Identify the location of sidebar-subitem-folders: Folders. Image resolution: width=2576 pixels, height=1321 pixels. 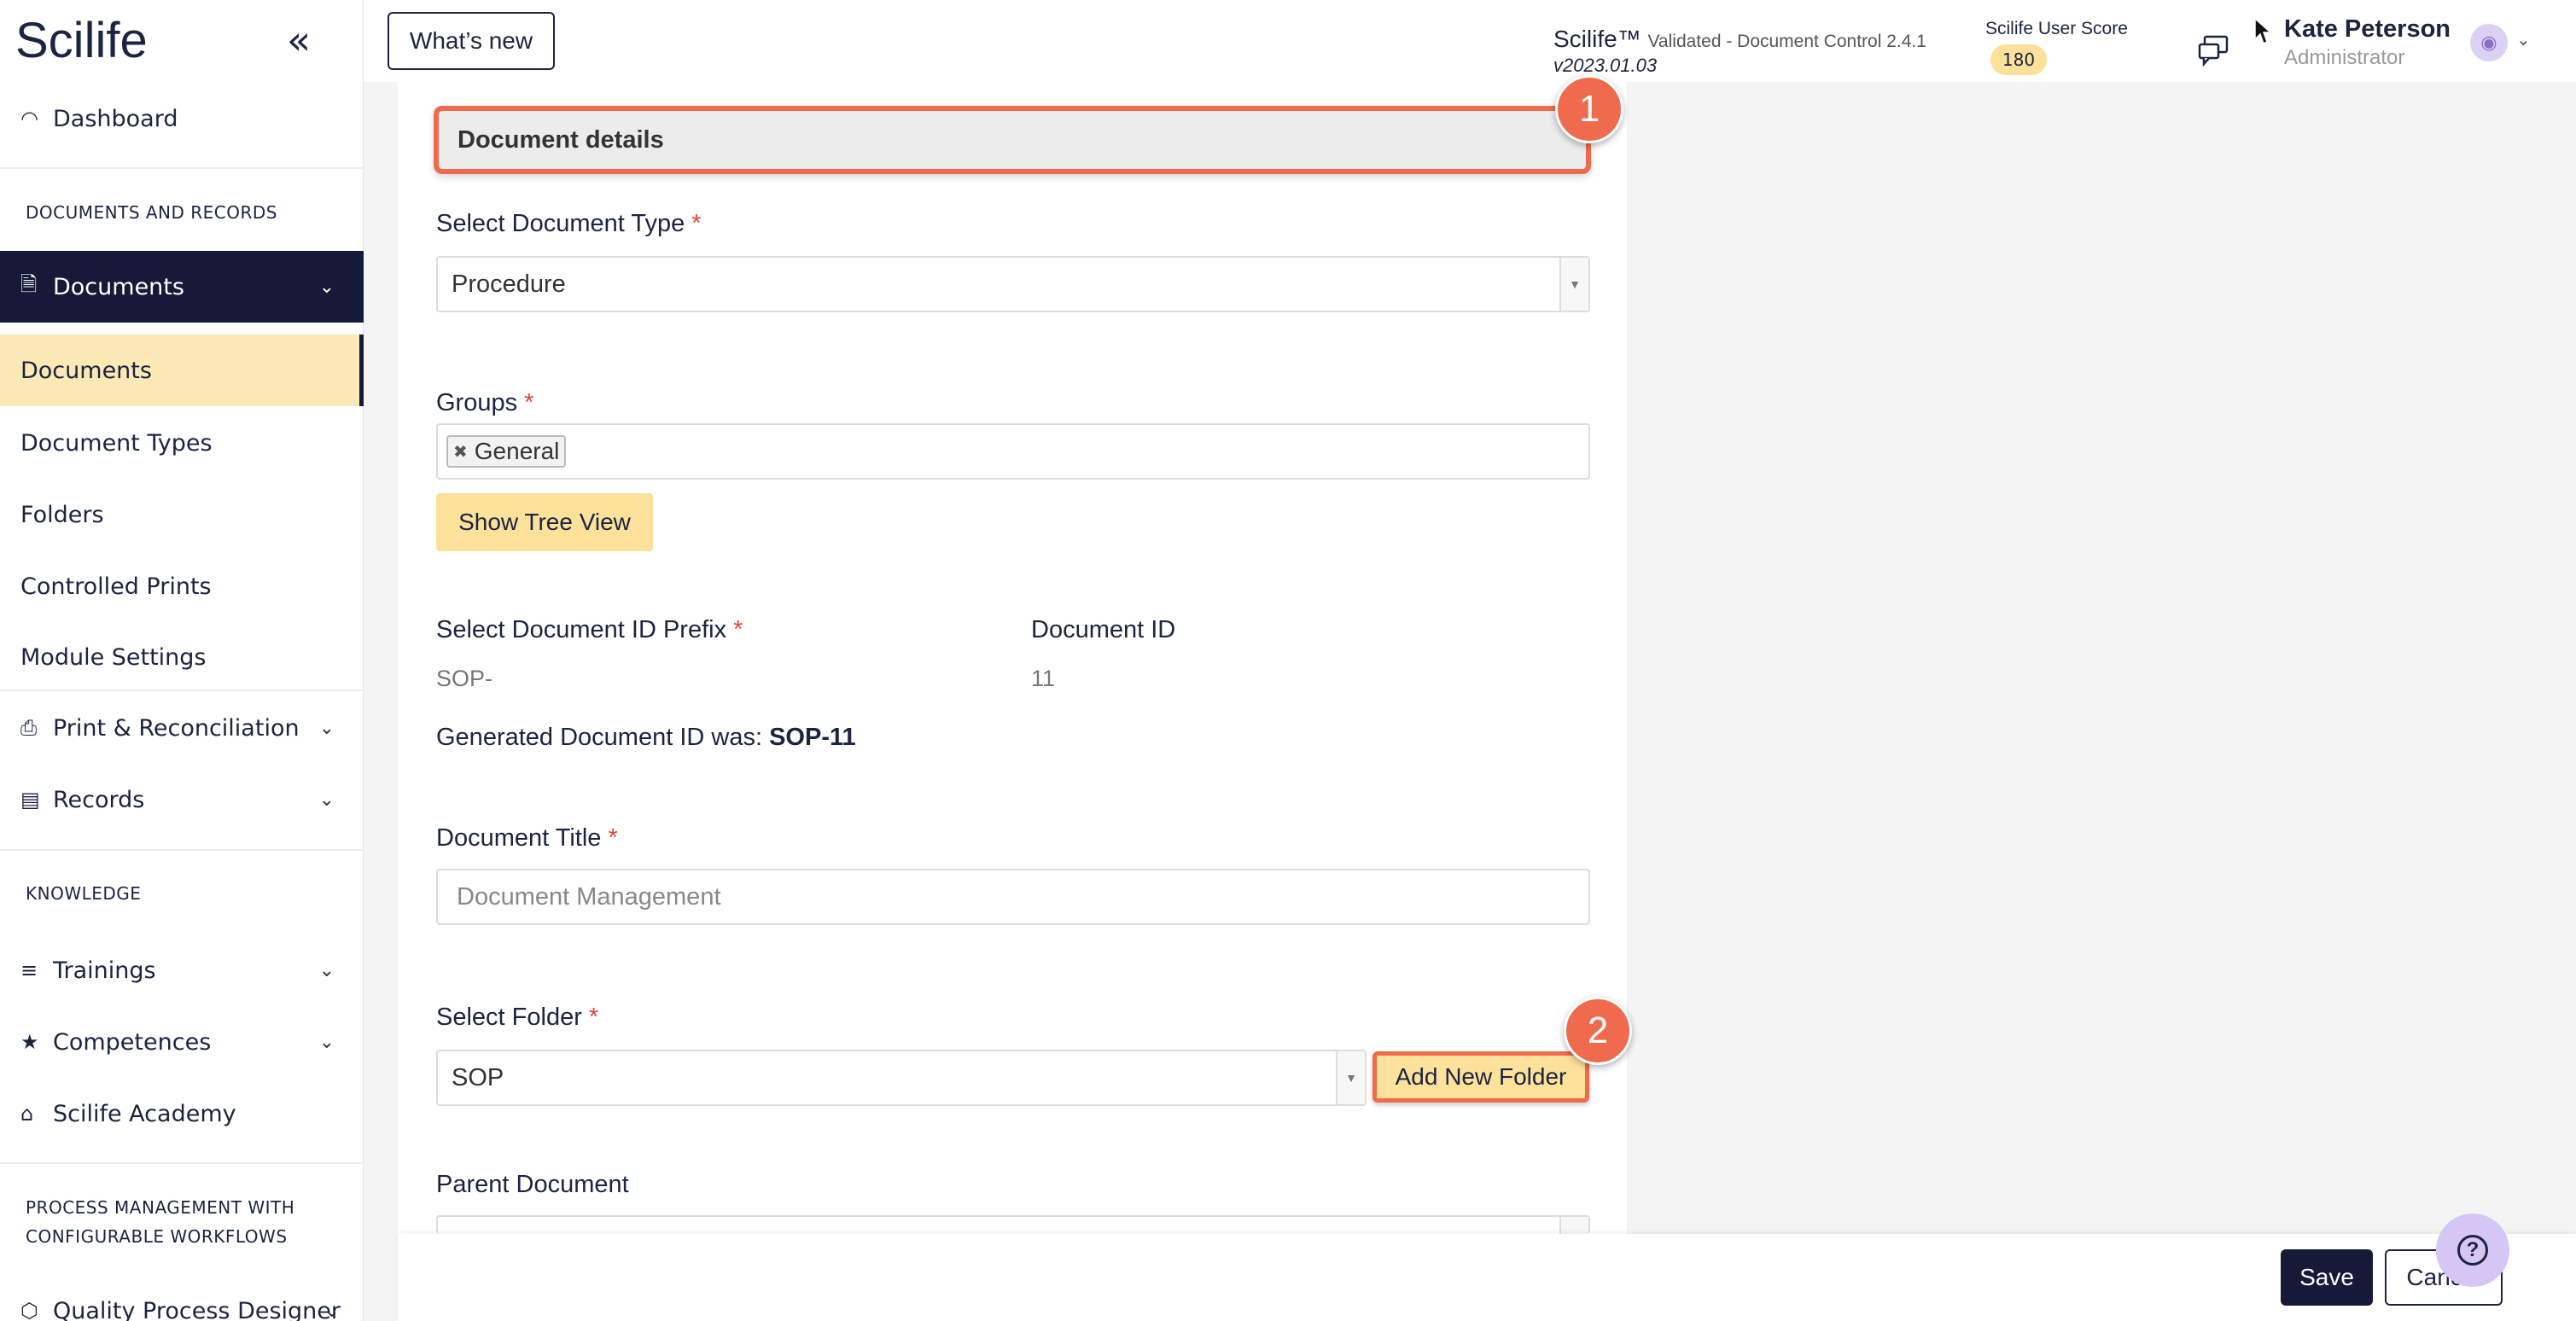
(182, 515).